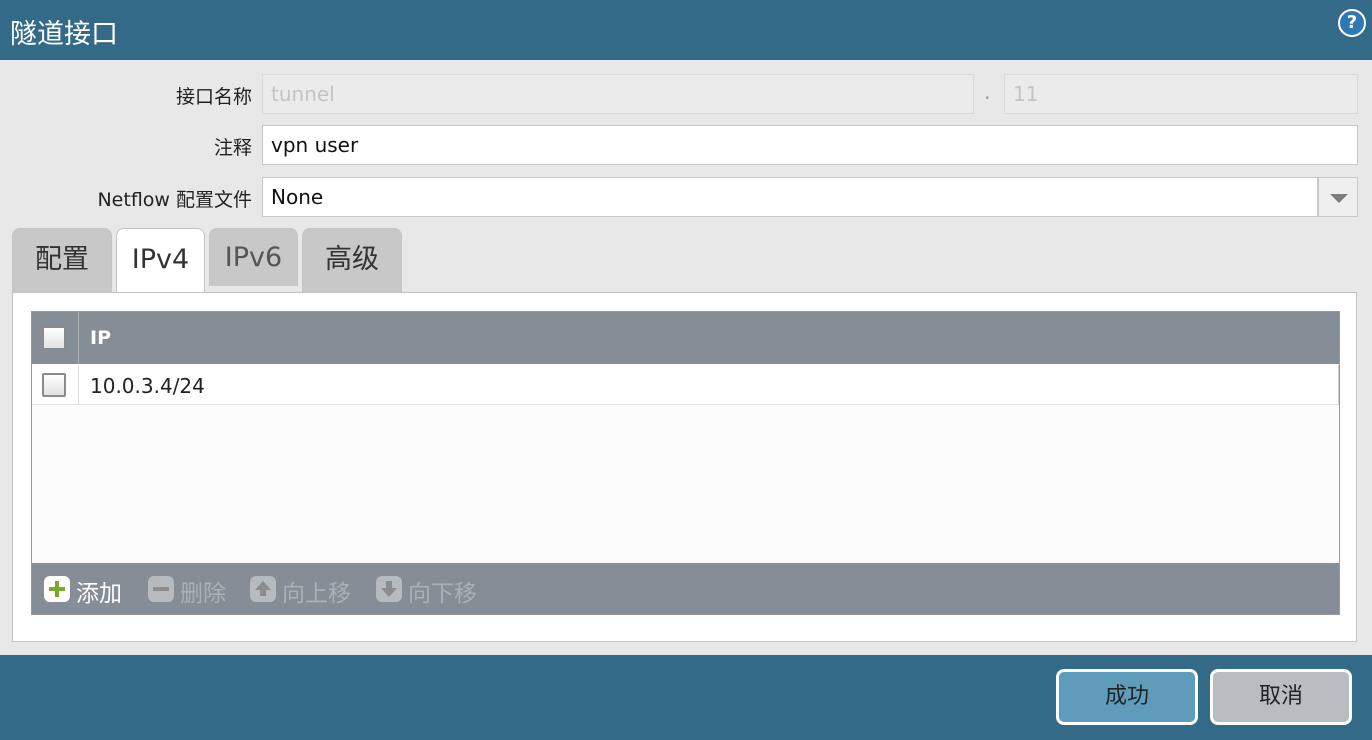 The width and height of the screenshot is (1372, 740). Describe the element at coordinates (1181, 94) in the screenshot. I see `interface-suffix-field: 11` at that location.